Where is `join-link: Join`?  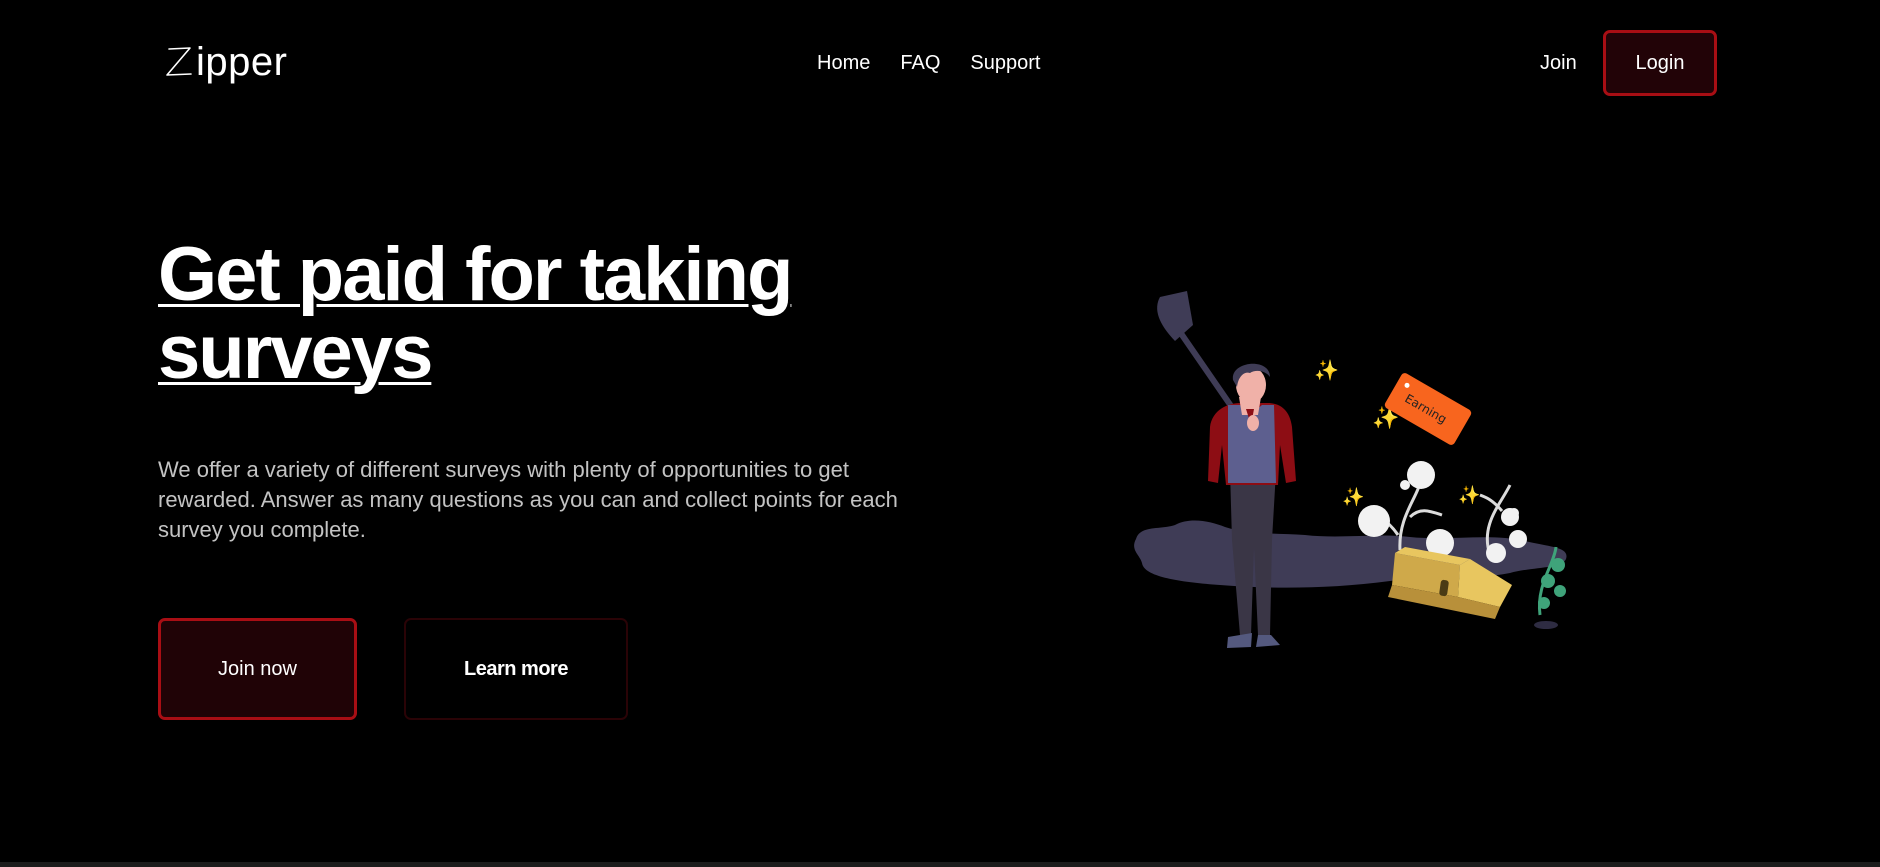 join-link: Join is located at coordinates (1558, 63).